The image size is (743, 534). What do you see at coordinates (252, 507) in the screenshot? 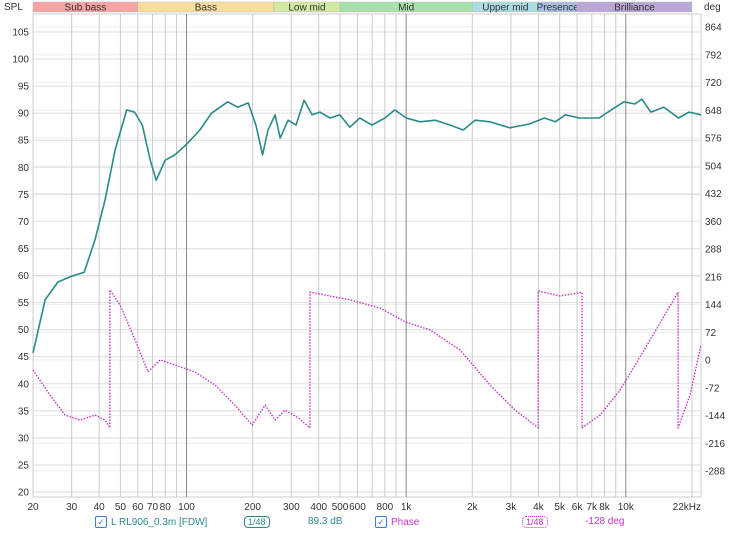
I see `x-tick-label: 200` at bounding box center [252, 507].